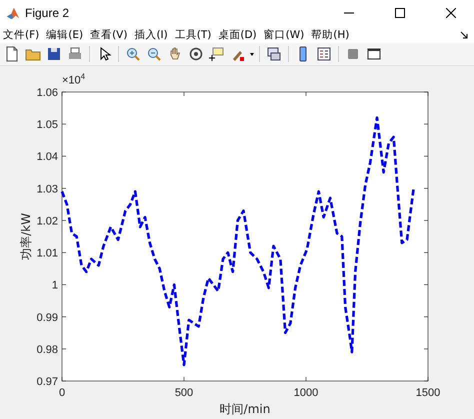 The image size is (474, 419). What do you see at coordinates (451, 13) in the screenshot?
I see `close-icon` at bounding box center [451, 13].